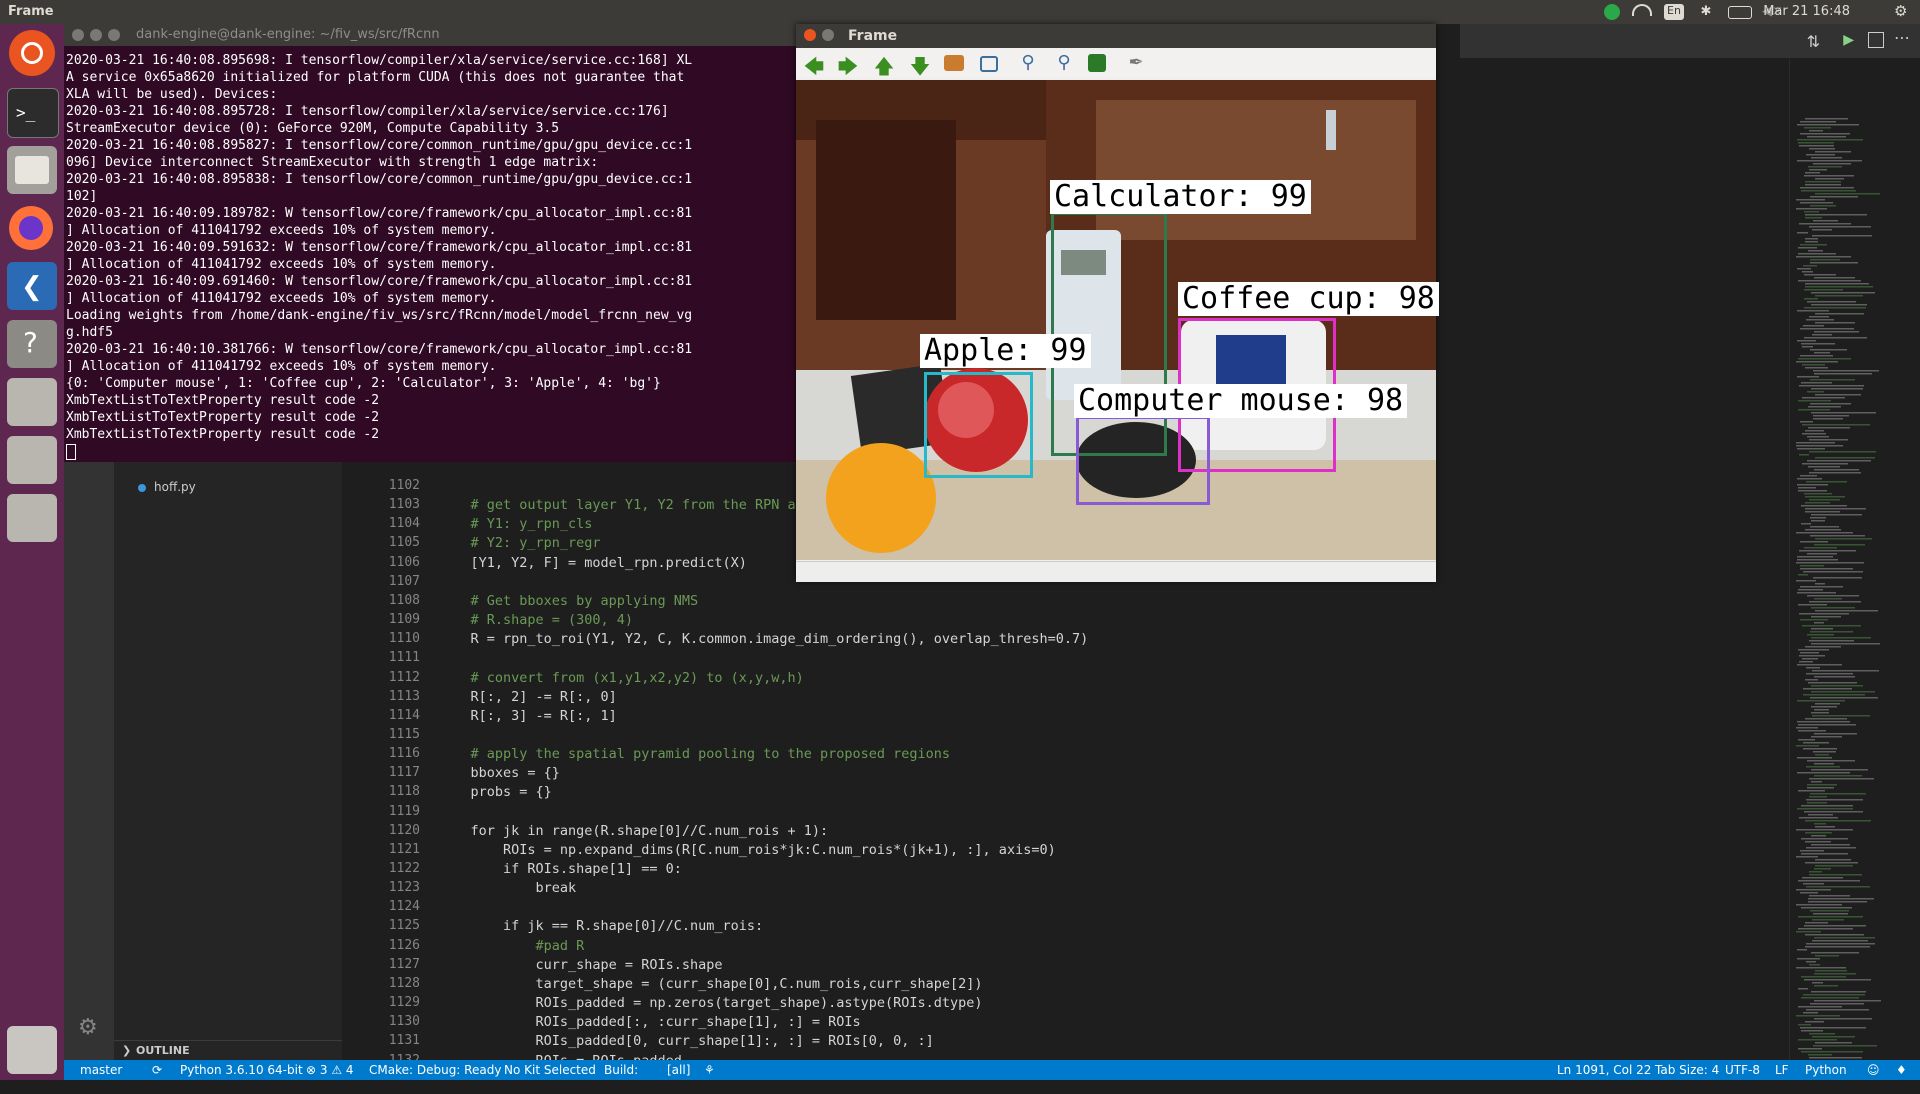  Describe the element at coordinates (404, 888) in the screenshot. I see `line-number: 1123` at that location.